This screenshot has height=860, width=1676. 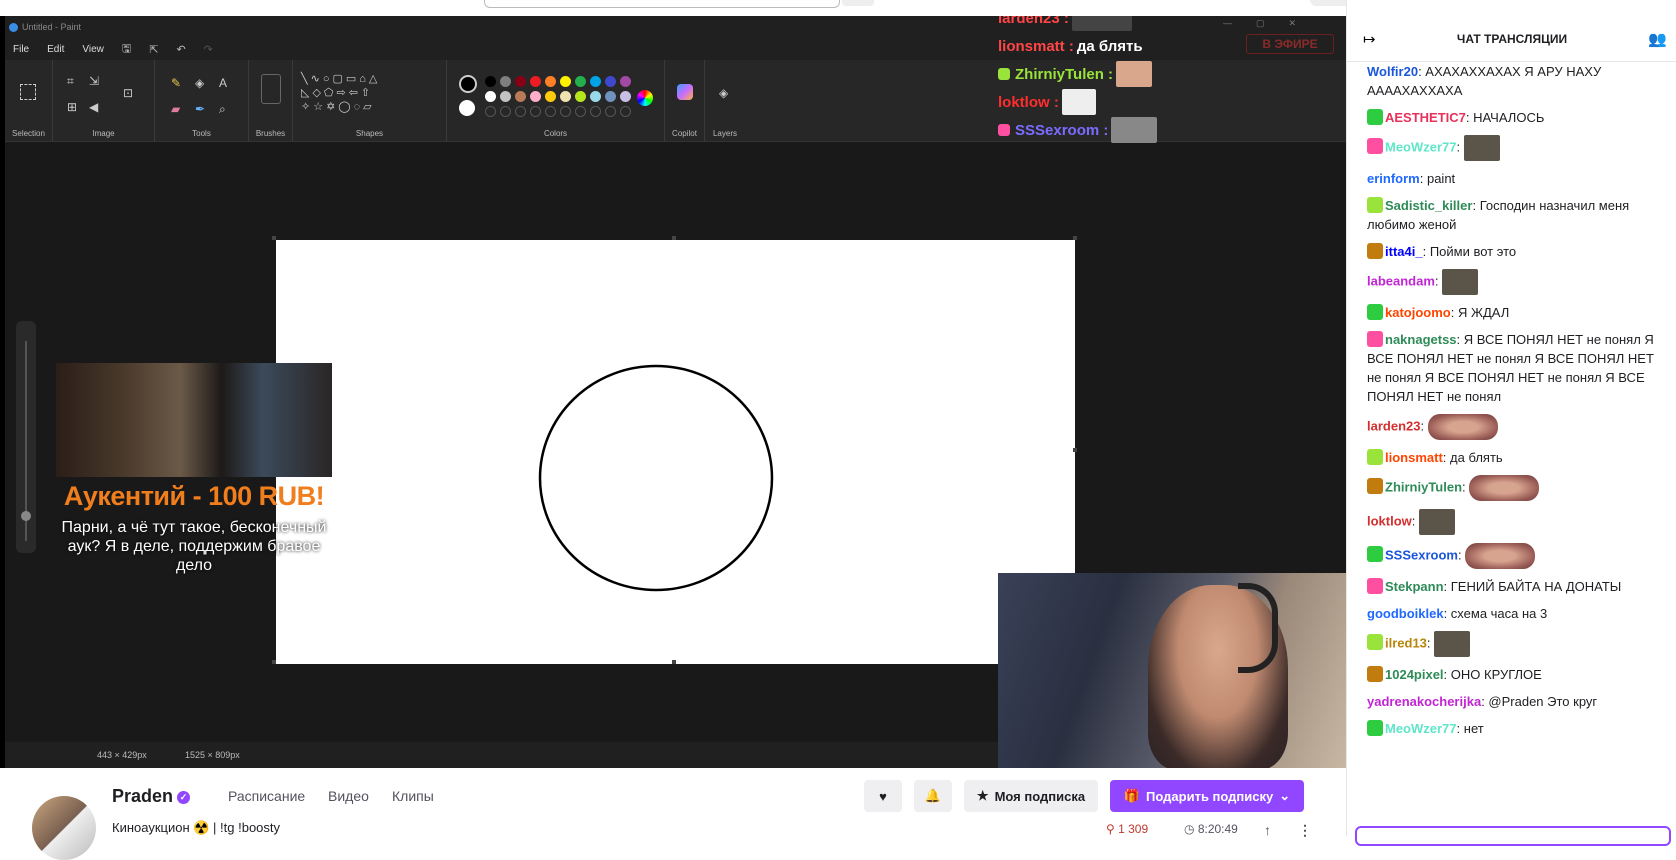 I want to click on headphones, so click(x=1258, y=628).